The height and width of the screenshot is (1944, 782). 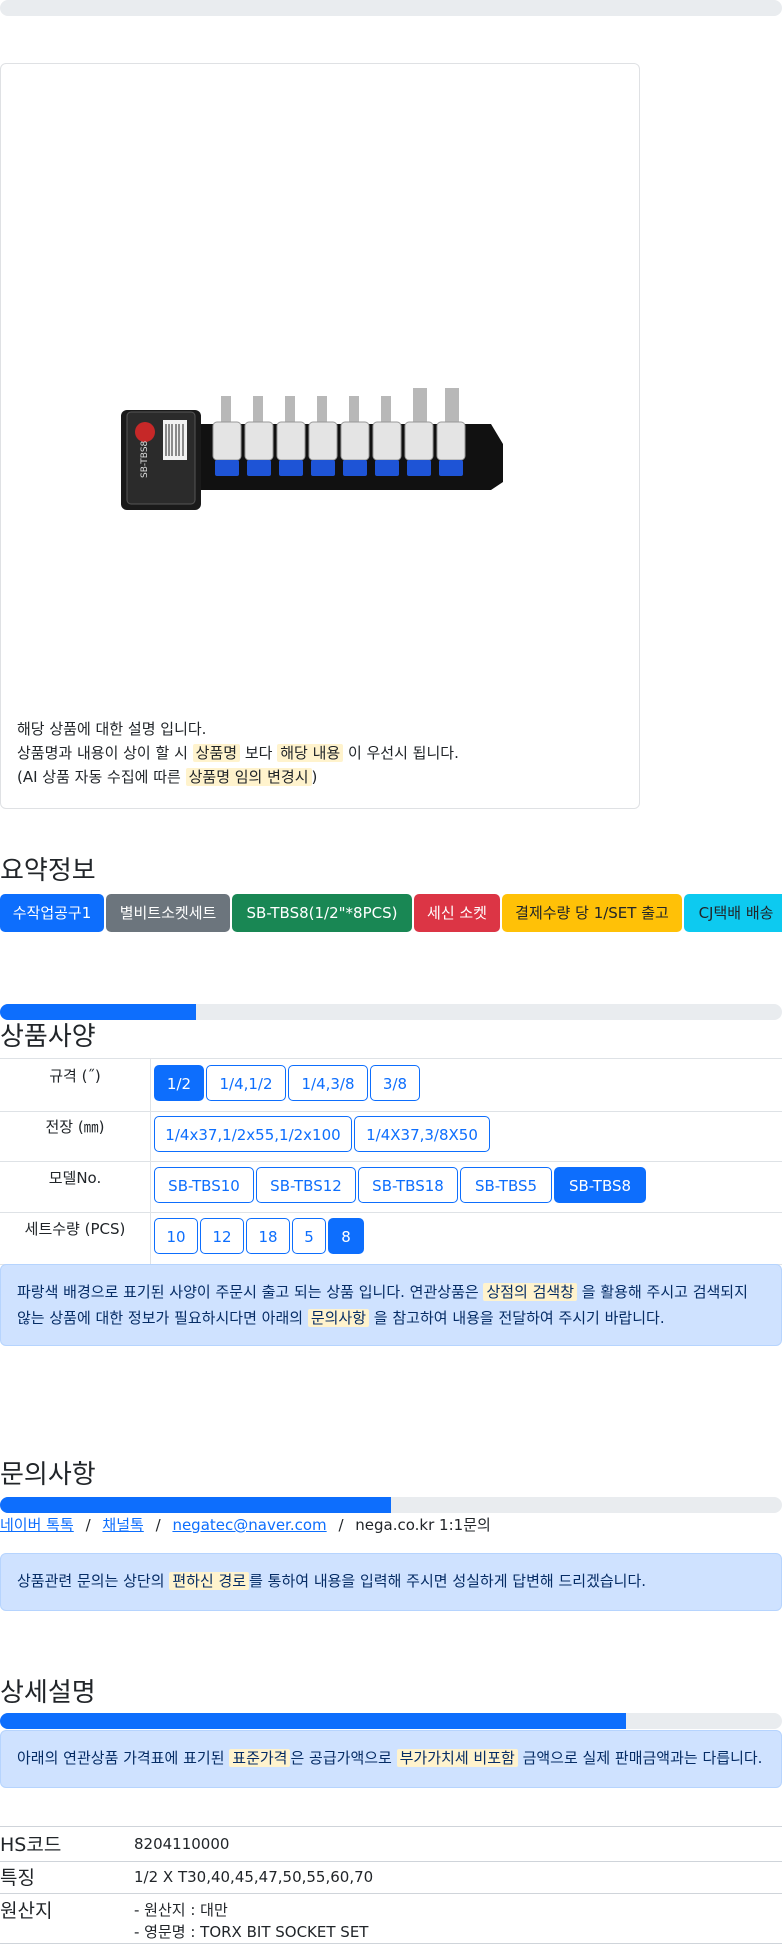 I want to click on spec-option-button: 1/4X37,3/8X50, so click(x=422, y=1134).